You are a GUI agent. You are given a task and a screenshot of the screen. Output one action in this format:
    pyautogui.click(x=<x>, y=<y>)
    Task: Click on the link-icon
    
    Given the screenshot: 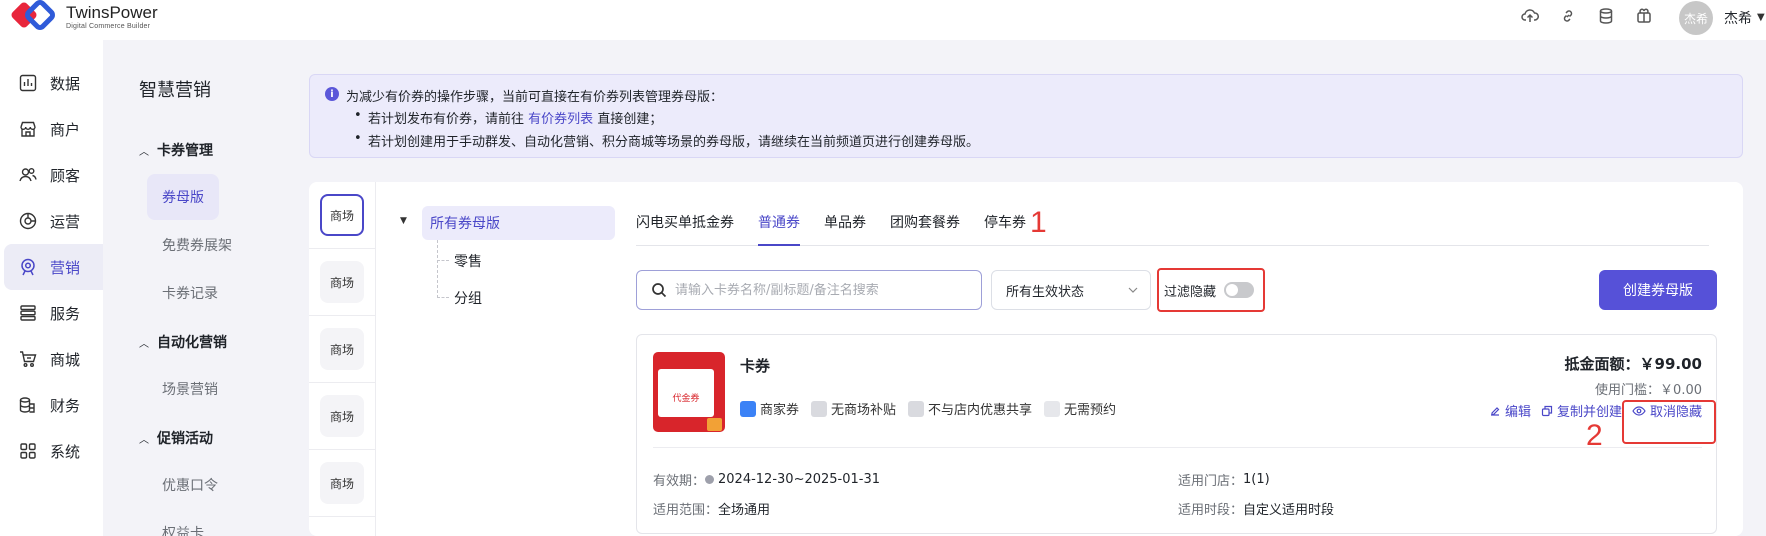 What is the action you would take?
    pyautogui.click(x=1568, y=16)
    